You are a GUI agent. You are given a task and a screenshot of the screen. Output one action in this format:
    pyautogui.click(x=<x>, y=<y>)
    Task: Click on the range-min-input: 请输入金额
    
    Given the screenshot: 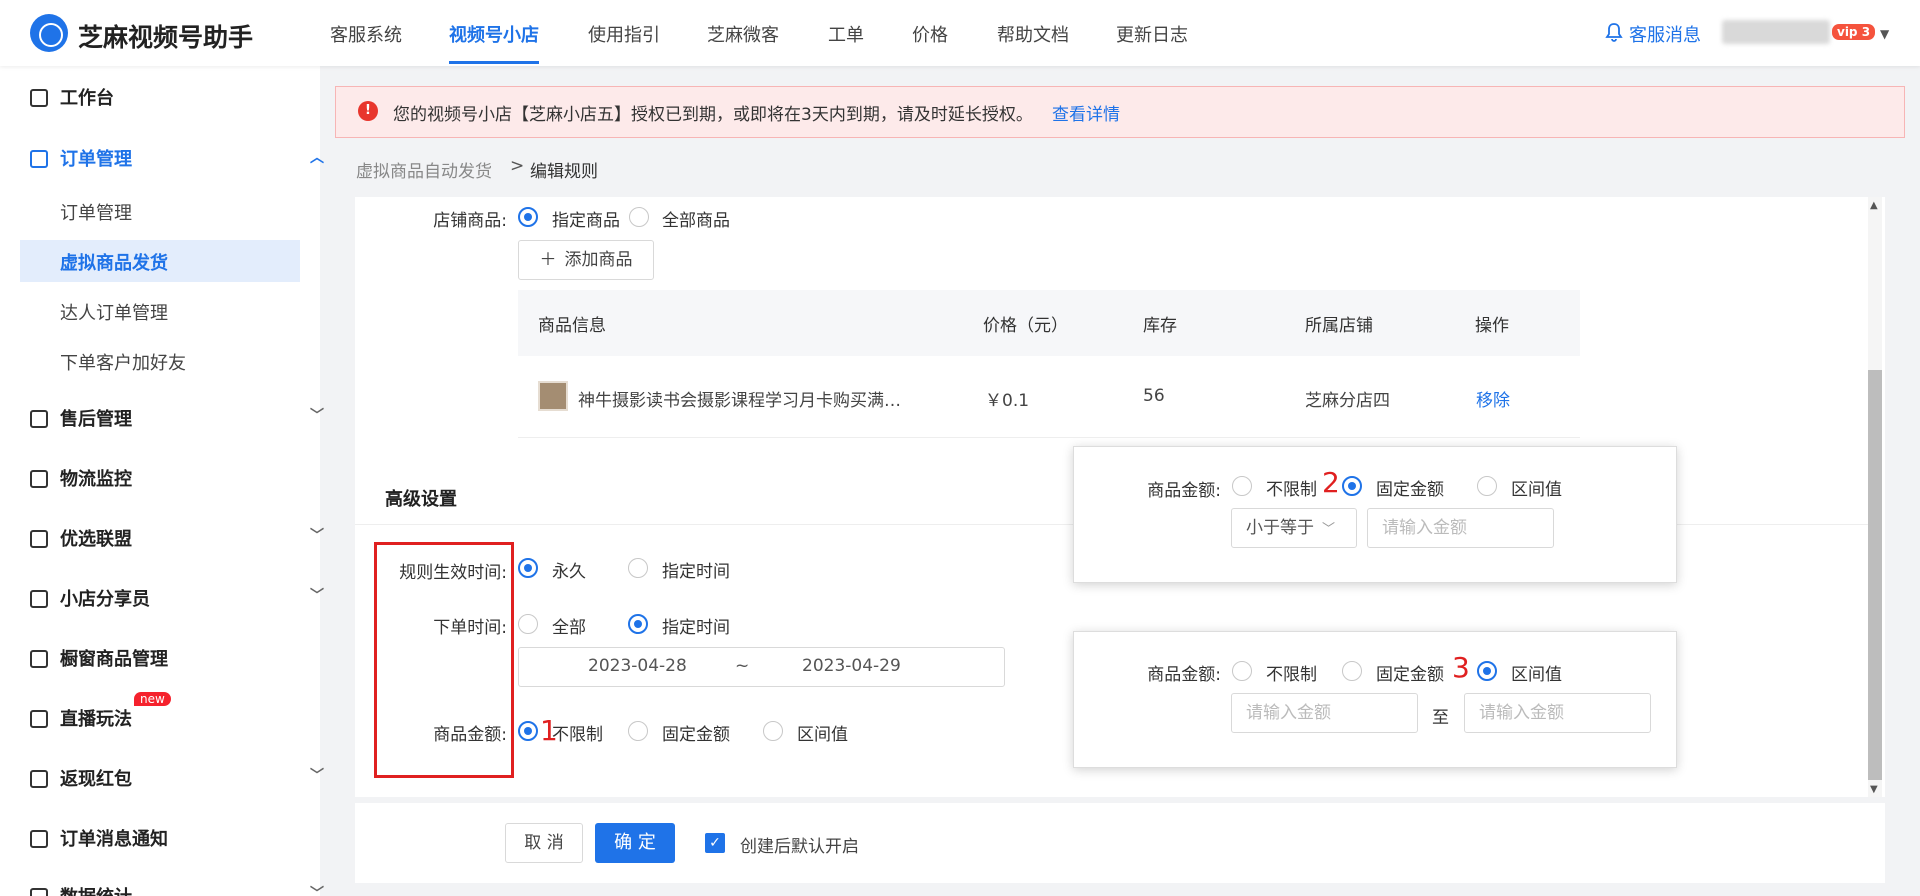 What is the action you would take?
    pyautogui.click(x=1324, y=713)
    